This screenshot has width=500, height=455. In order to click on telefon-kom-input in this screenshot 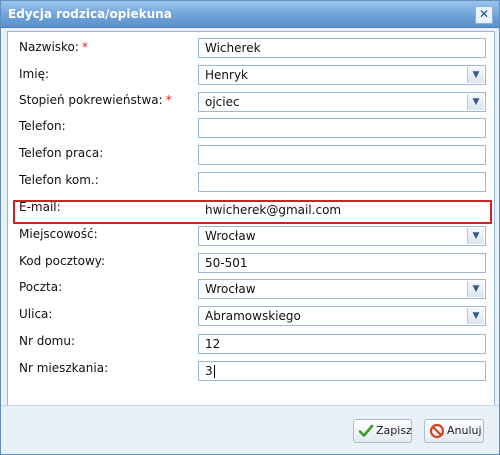, I will do `click(342, 182)`.